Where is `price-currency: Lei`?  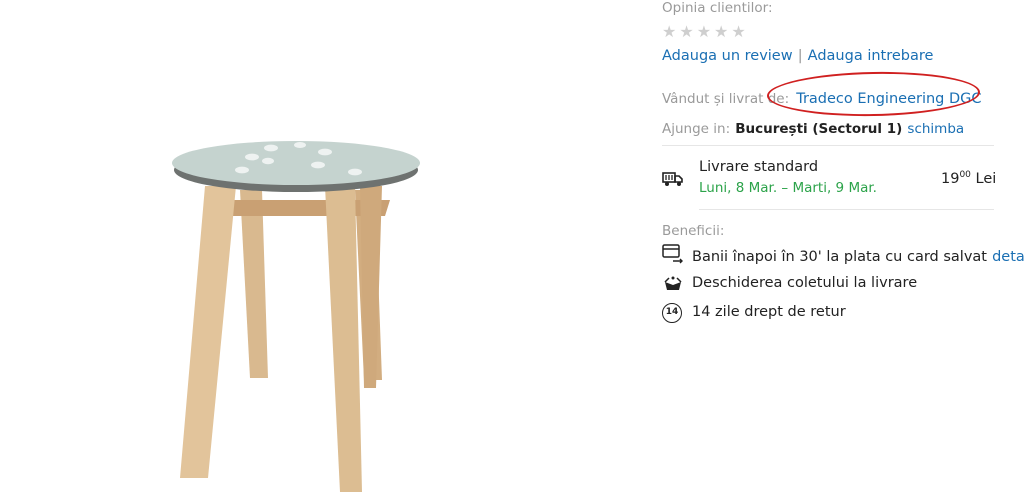
price-currency: Lei is located at coordinates (986, 178).